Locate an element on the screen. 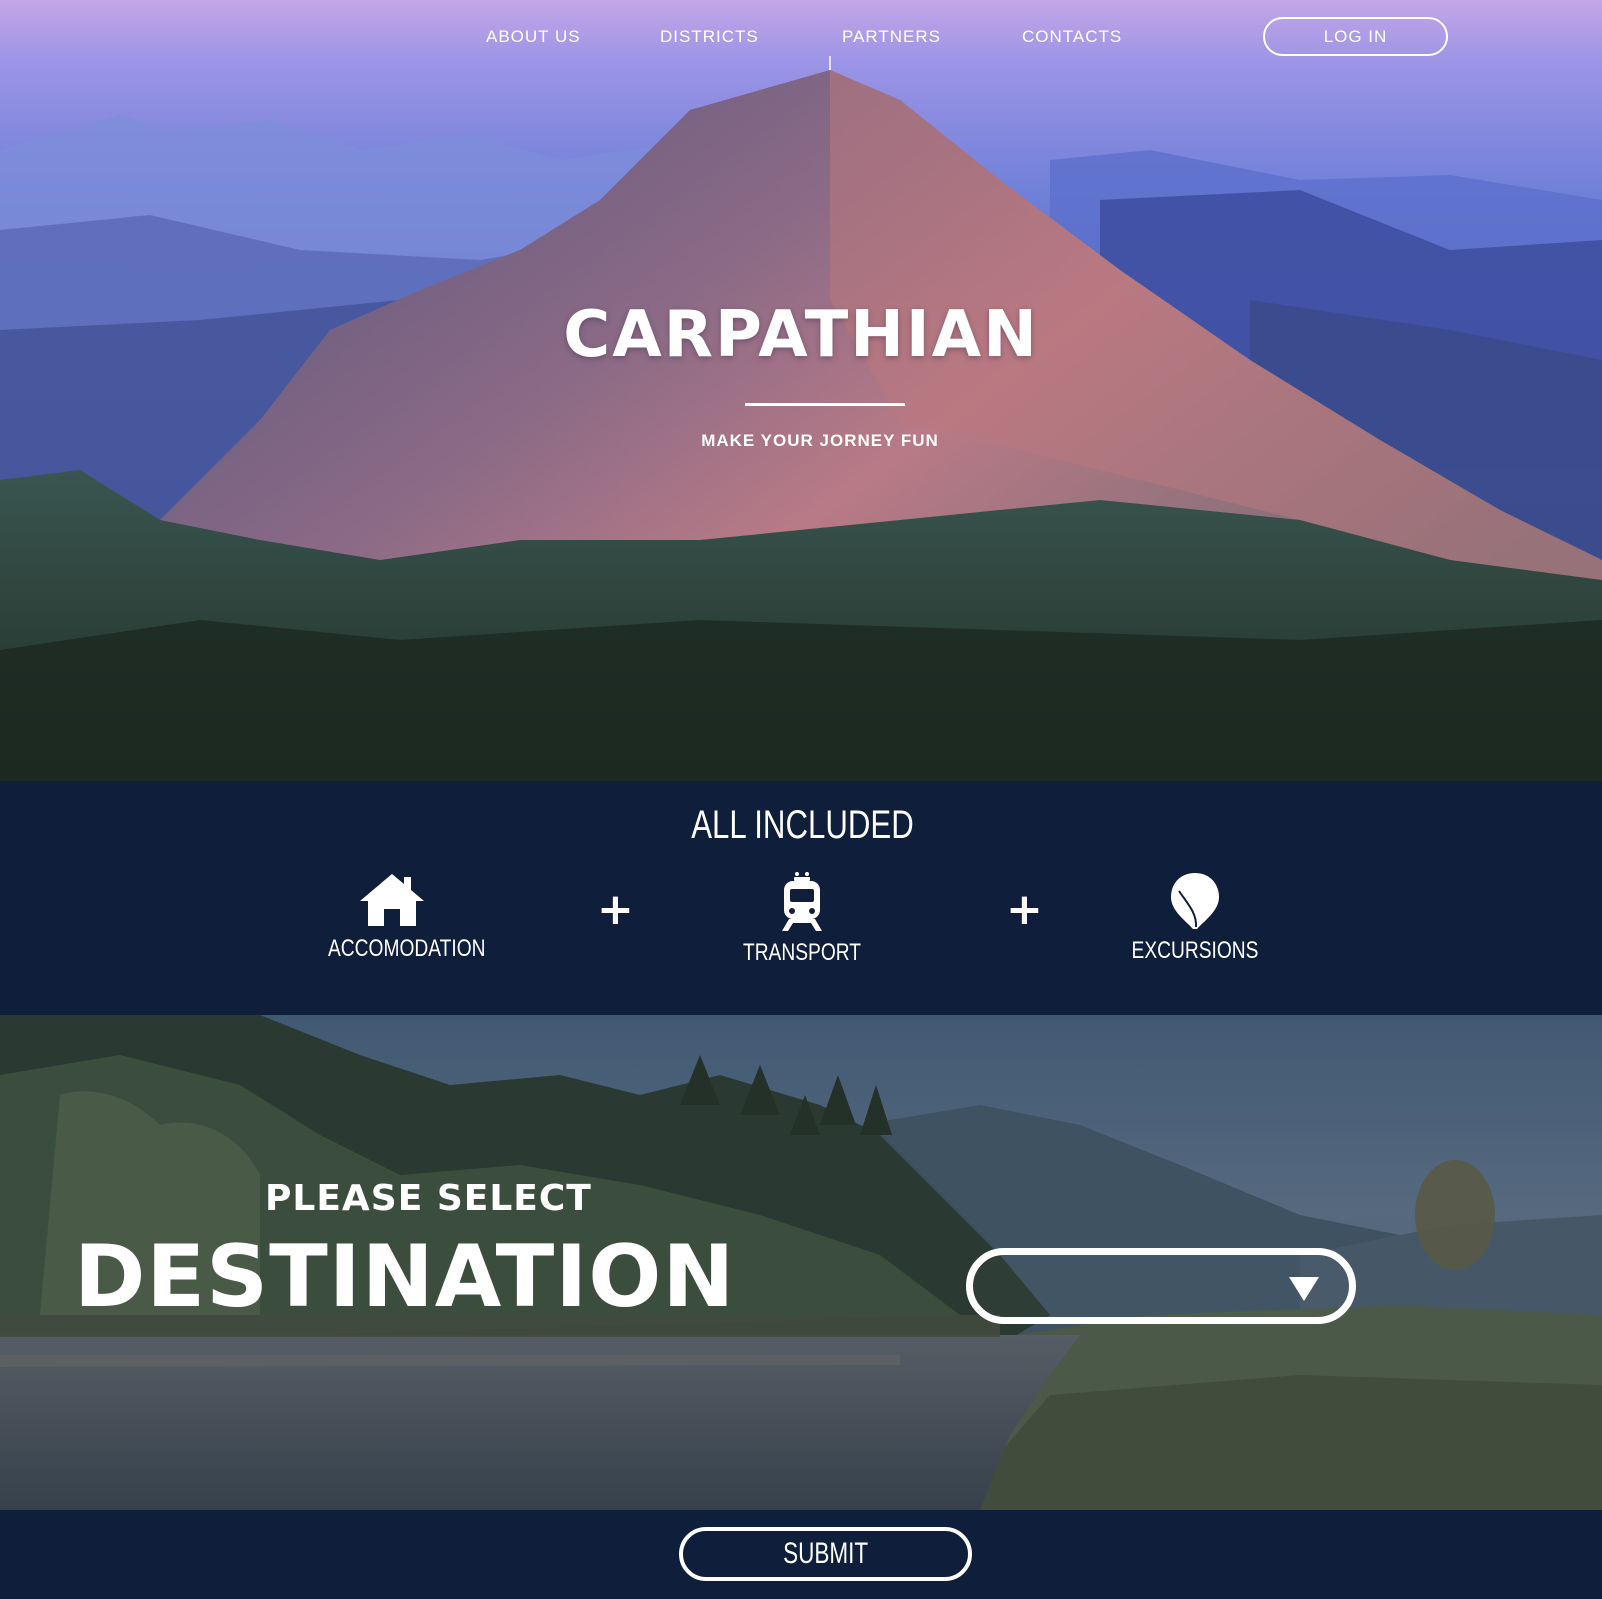 The width and height of the screenshot is (1602, 1599). nav-link-partners: PARTNERS is located at coordinates (891, 37).